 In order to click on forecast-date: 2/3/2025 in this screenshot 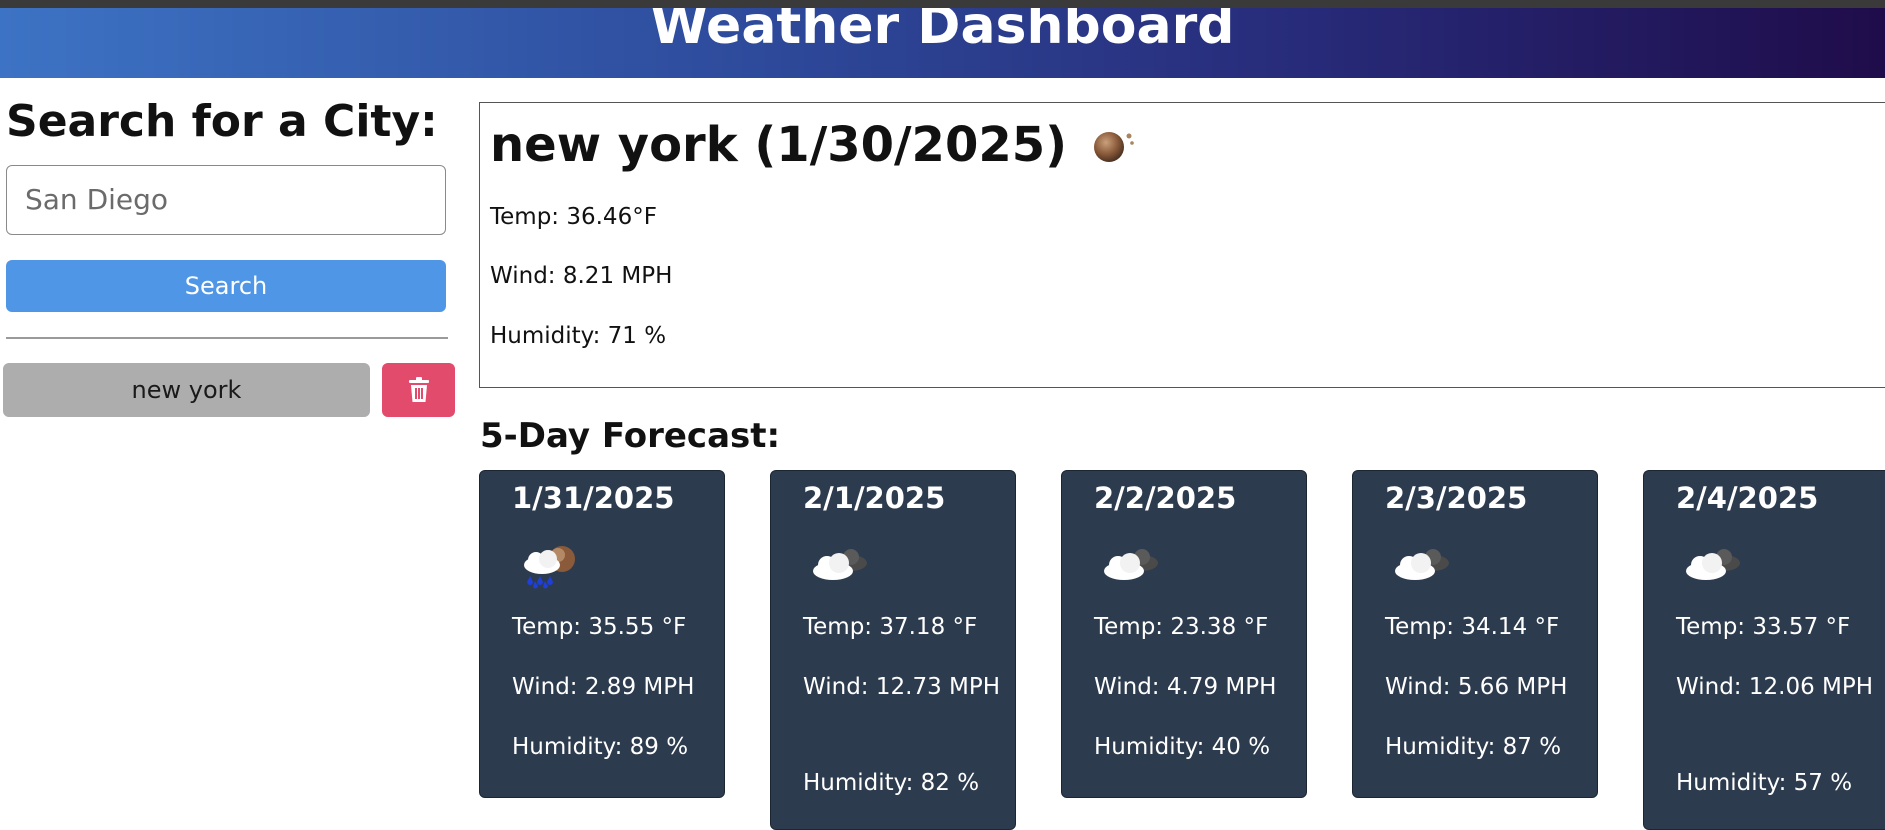, I will do `click(1456, 498)`.